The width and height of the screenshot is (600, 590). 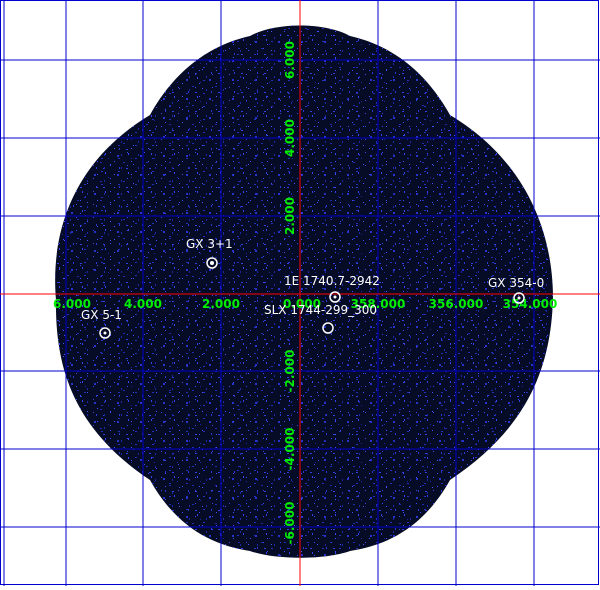 I want to click on lon-tick-label: 2.000, so click(x=221, y=304).